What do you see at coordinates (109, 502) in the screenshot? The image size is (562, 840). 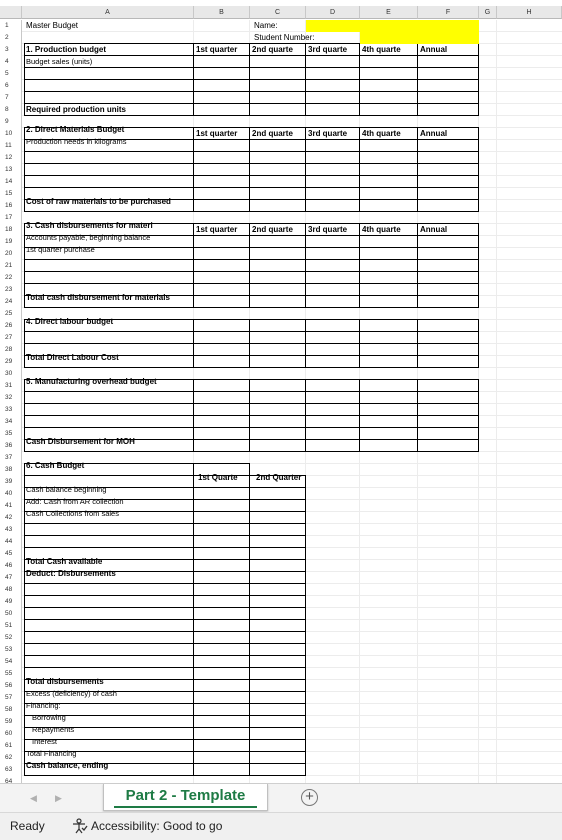 I see `cash-from-ar-label: Add: Cash from AR collection` at bounding box center [109, 502].